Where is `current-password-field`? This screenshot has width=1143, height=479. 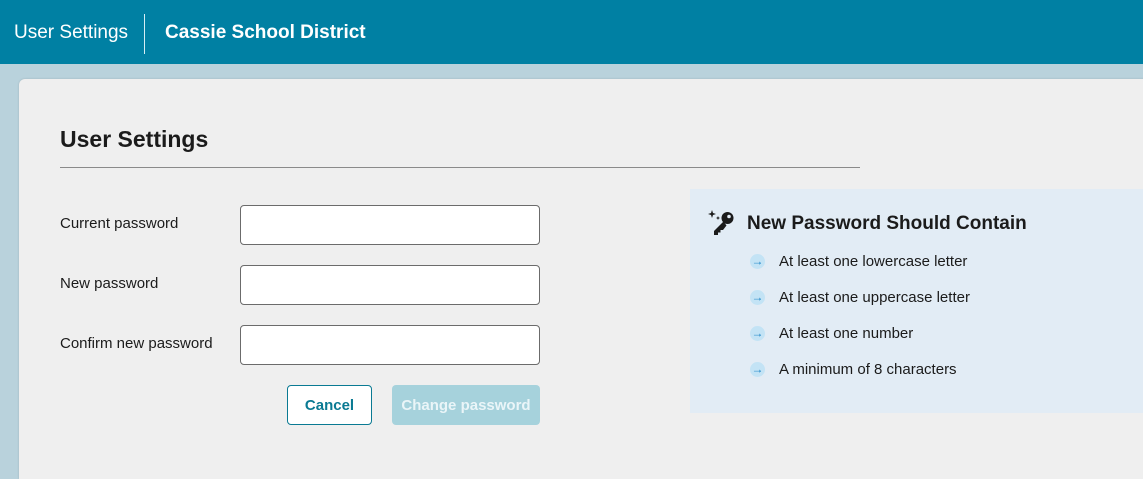
current-password-field is located at coordinates (390, 225).